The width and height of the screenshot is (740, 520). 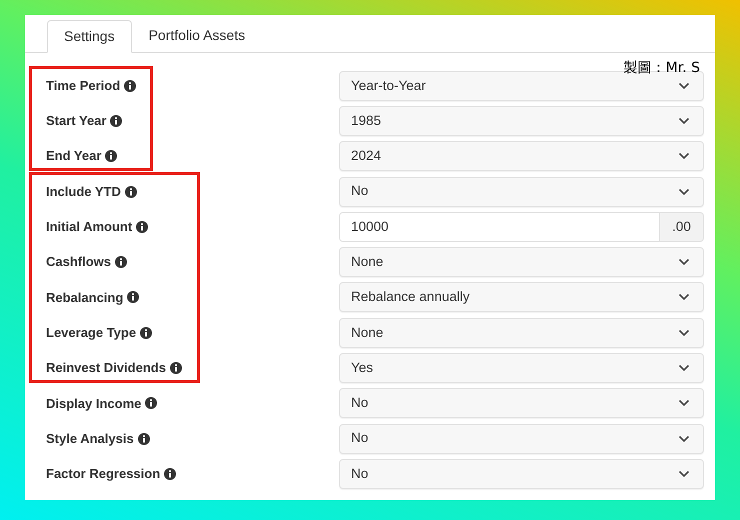 What do you see at coordinates (106, 368) in the screenshot?
I see `field-label: Reinvest Dividends` at bounding box center [106, 368].